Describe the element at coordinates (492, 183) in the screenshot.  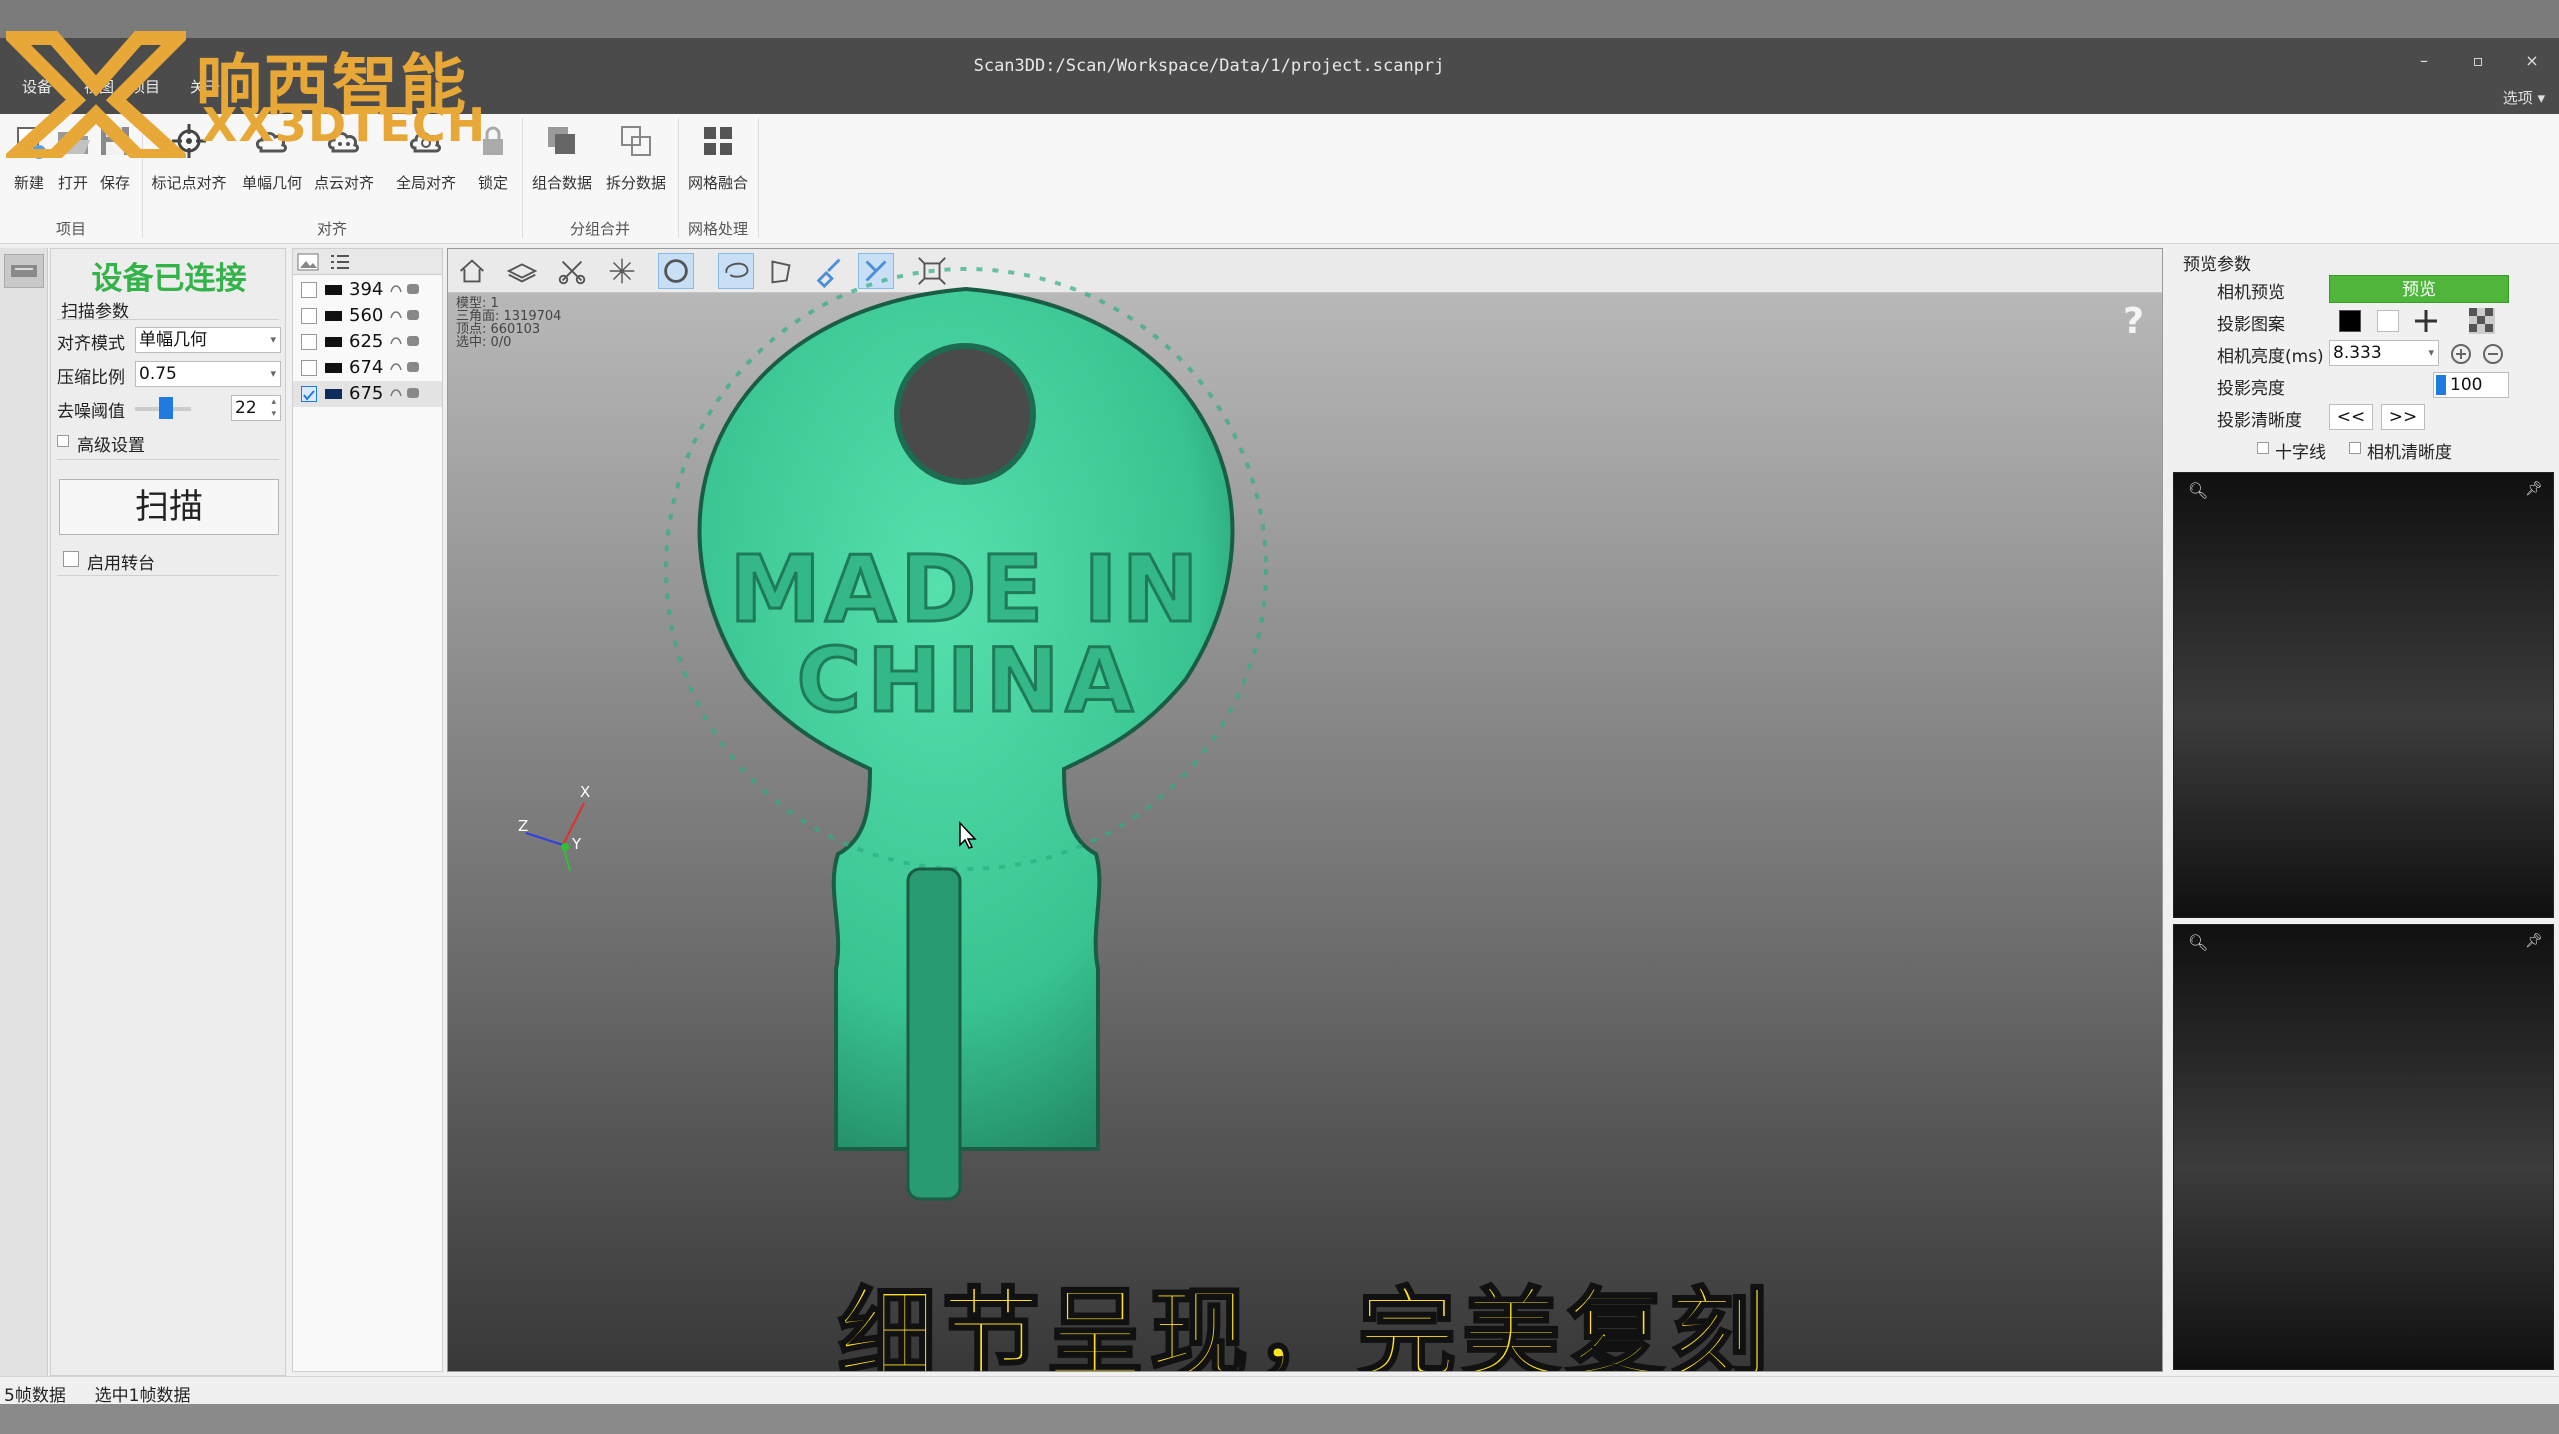
I see `lock-label: 锁定` at that location.